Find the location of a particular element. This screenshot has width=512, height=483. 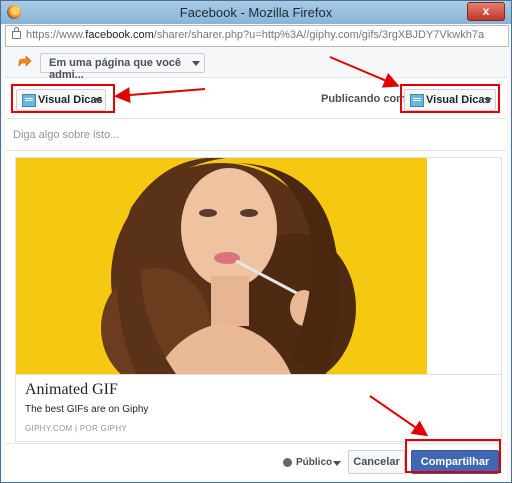

window-title: Facebook - Mozilla Firefox is located at coordinates (256, 12).